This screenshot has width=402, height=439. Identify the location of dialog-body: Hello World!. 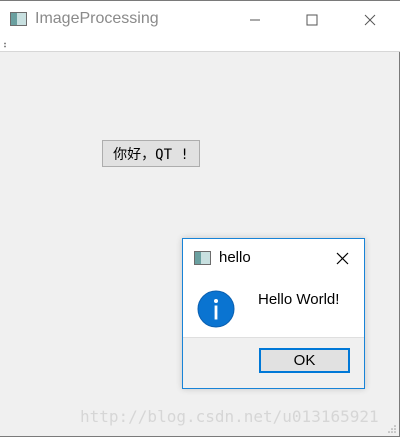
(273, 307).